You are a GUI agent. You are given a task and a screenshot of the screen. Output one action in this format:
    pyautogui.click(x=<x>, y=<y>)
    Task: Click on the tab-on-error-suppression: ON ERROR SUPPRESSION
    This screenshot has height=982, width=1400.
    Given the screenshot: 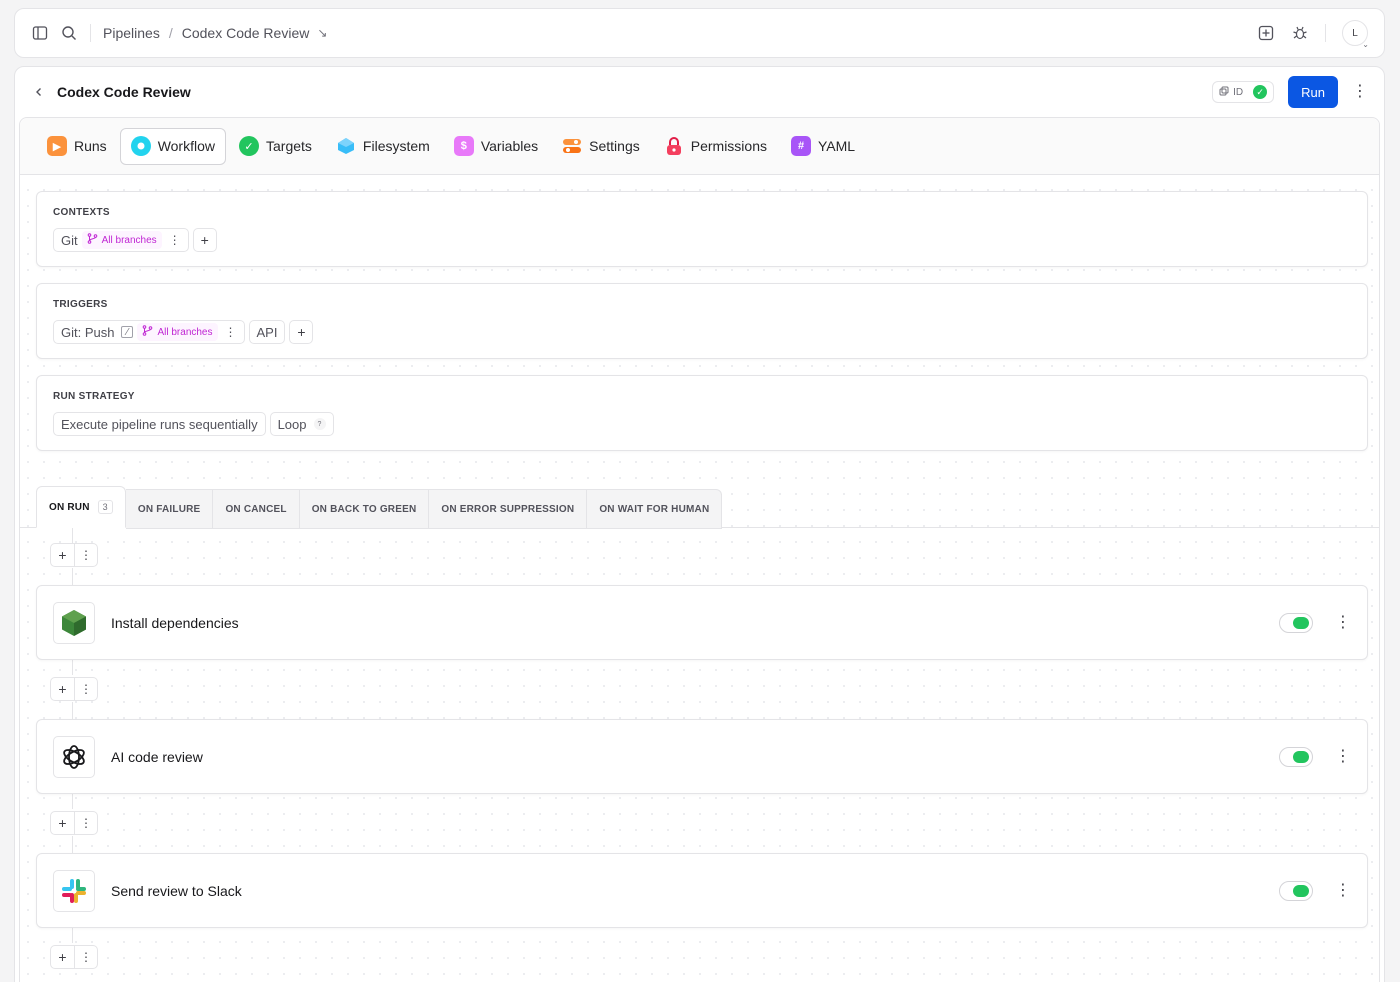 What is the action you would take?
    pyautogui.click(x=508, y=509)
    